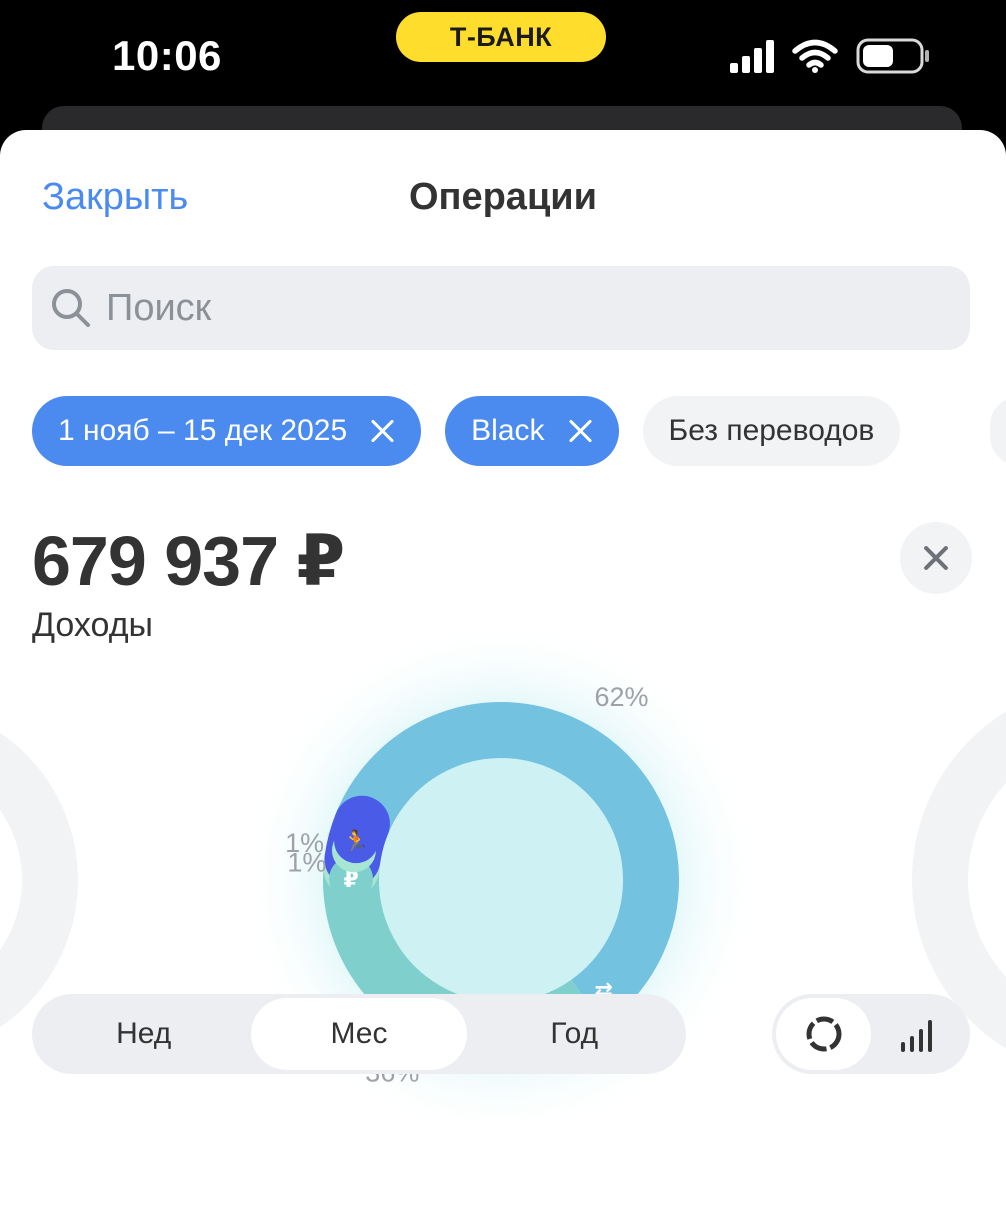 Image resolution: width=1006 pixels, height=1216 pixels. Describe the element at coordinates (936, 558) in the screenshot. I see `reset-filter-button` at that location.